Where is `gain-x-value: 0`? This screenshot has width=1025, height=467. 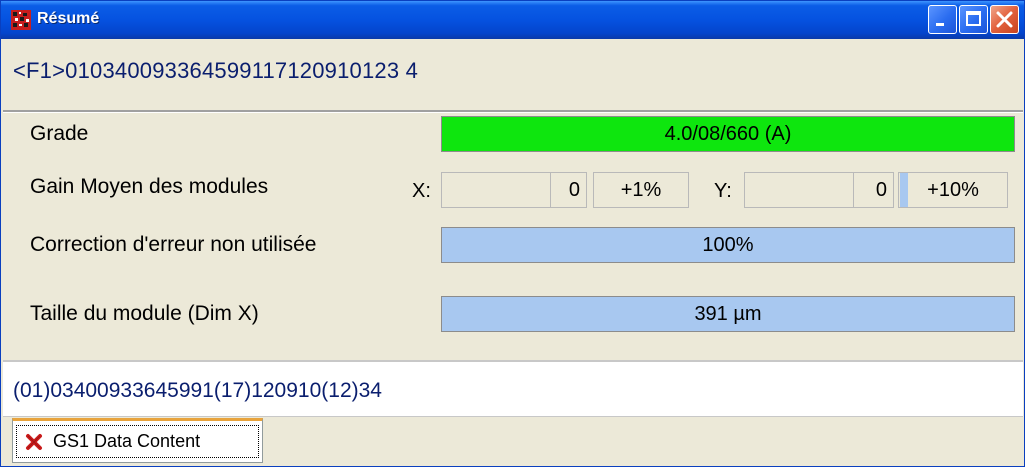
gain-x-value: 0 is located at coordinates (569, 190).